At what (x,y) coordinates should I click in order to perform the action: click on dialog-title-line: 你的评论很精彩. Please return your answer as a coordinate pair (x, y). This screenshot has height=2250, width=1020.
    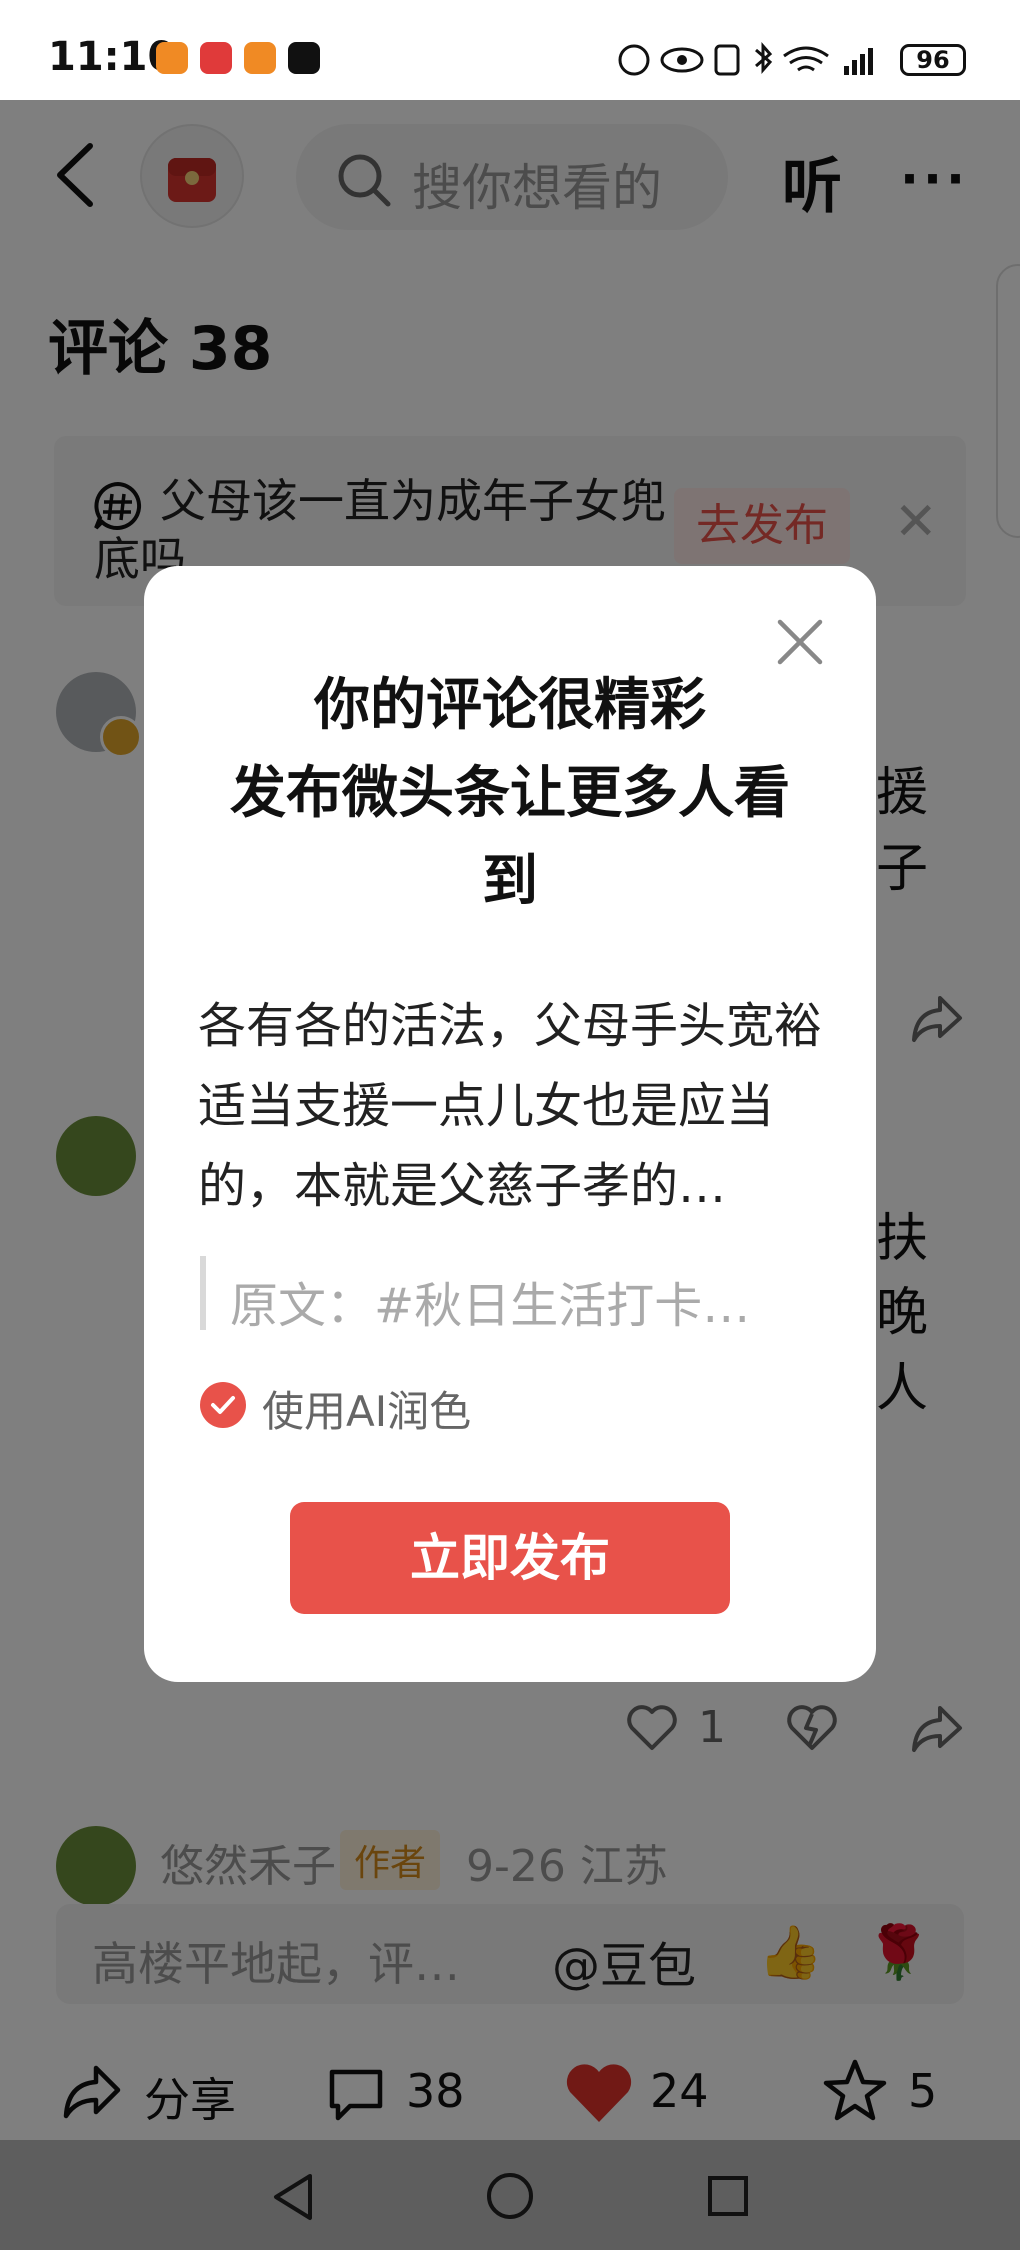
    Looking at the image, I should click on (510, 705).